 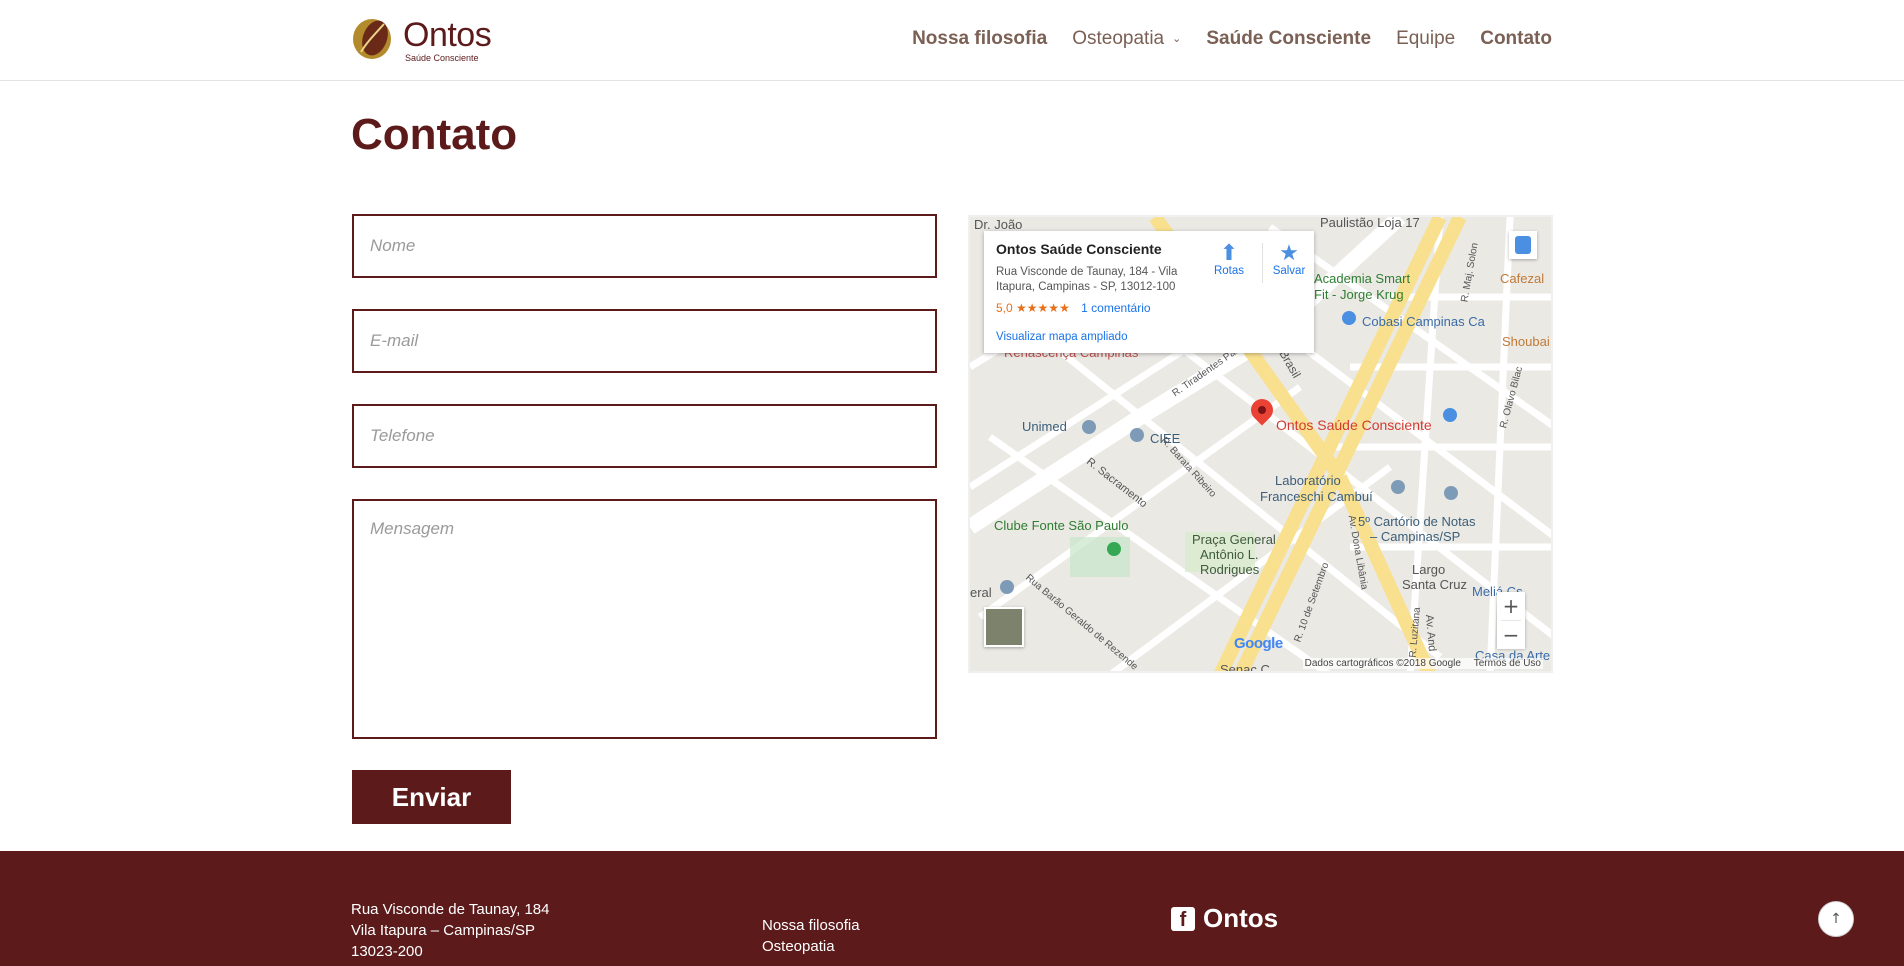 I want to click on divider, so click(x=1262, y=263).